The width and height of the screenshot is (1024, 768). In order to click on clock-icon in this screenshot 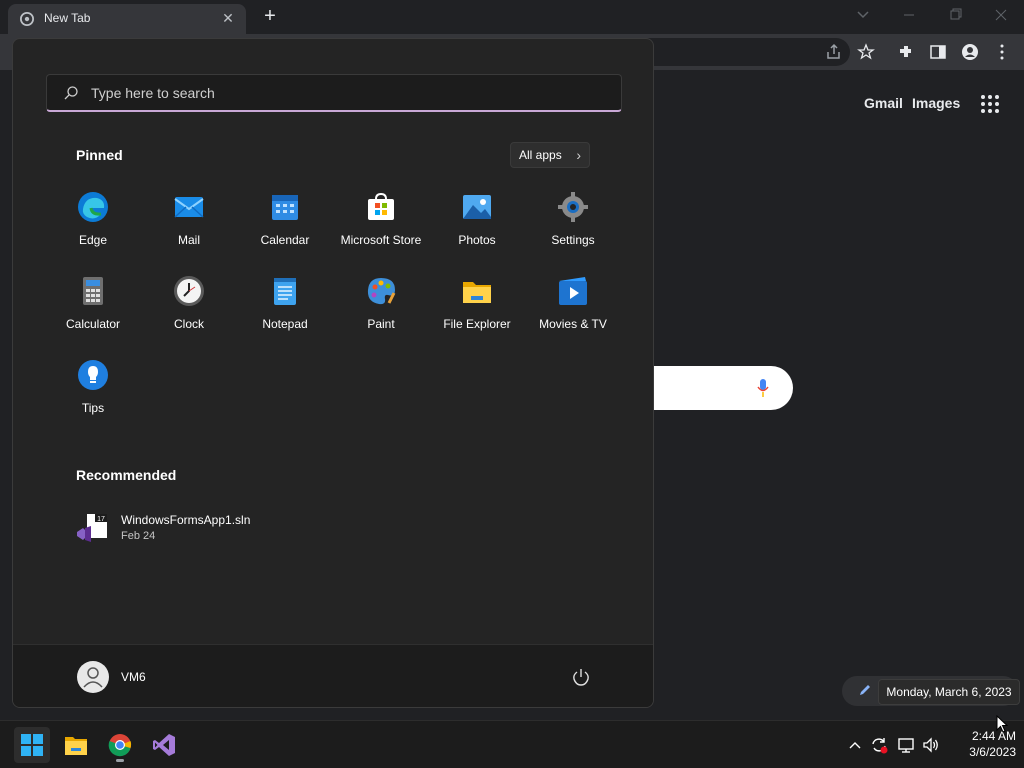, I will do `click(189, 291)`.